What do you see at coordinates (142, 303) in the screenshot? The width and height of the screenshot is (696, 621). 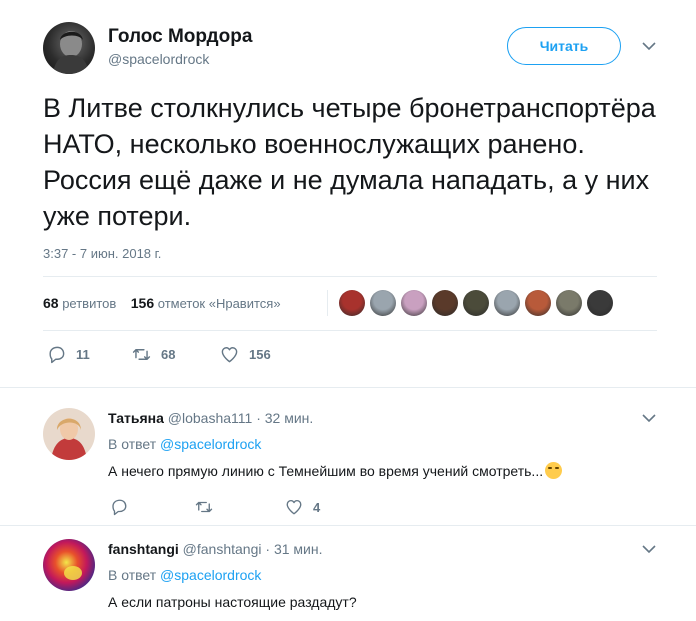 I see `likes-count: 156` at bounding box center [142, 303].